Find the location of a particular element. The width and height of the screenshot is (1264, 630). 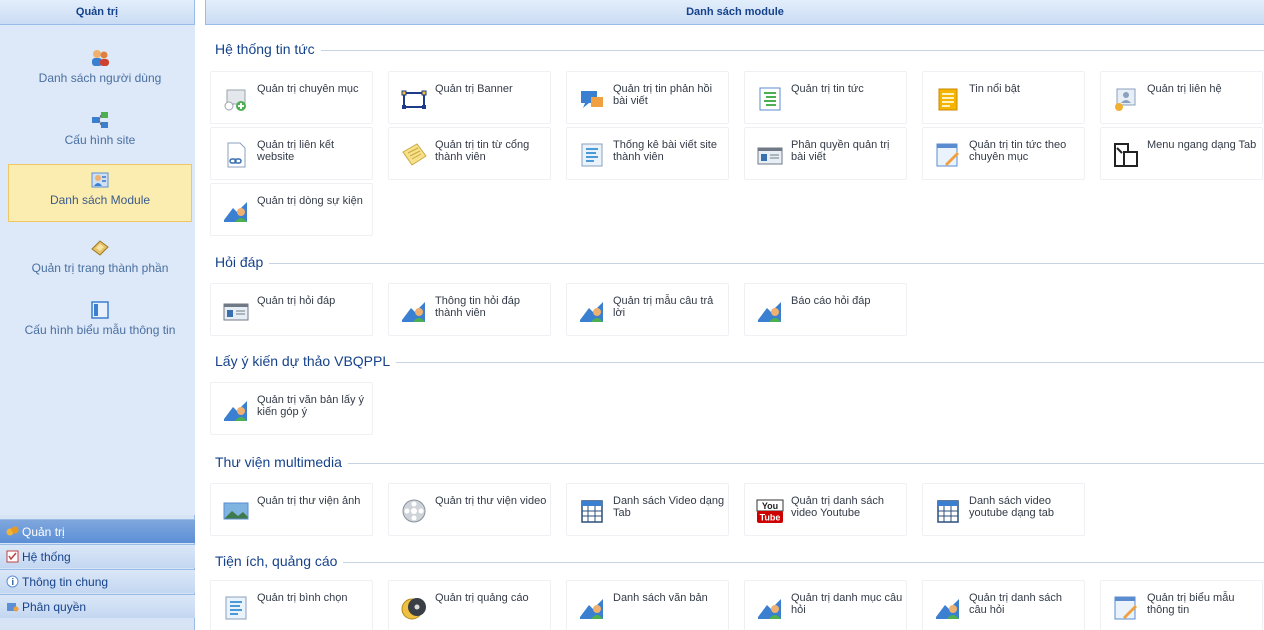

module-label: Quản trị danh sách câu hỏi is located at coordinates (1015, 604).